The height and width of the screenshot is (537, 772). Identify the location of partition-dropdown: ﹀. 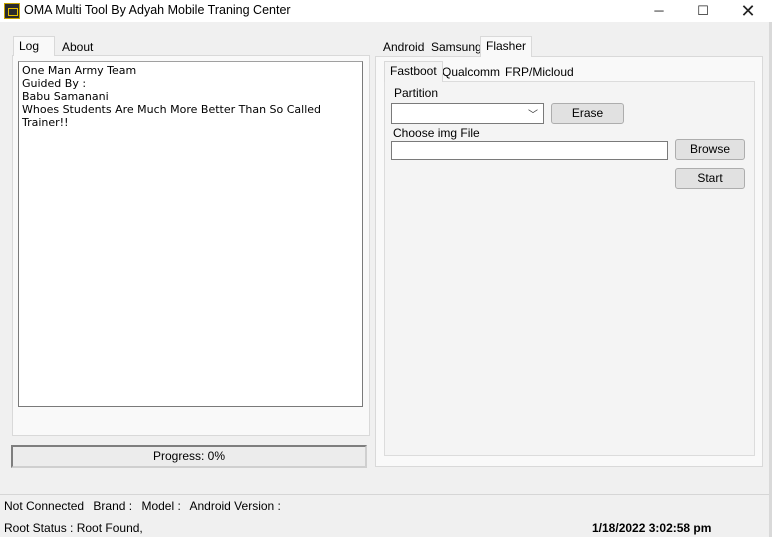
(467, 113).